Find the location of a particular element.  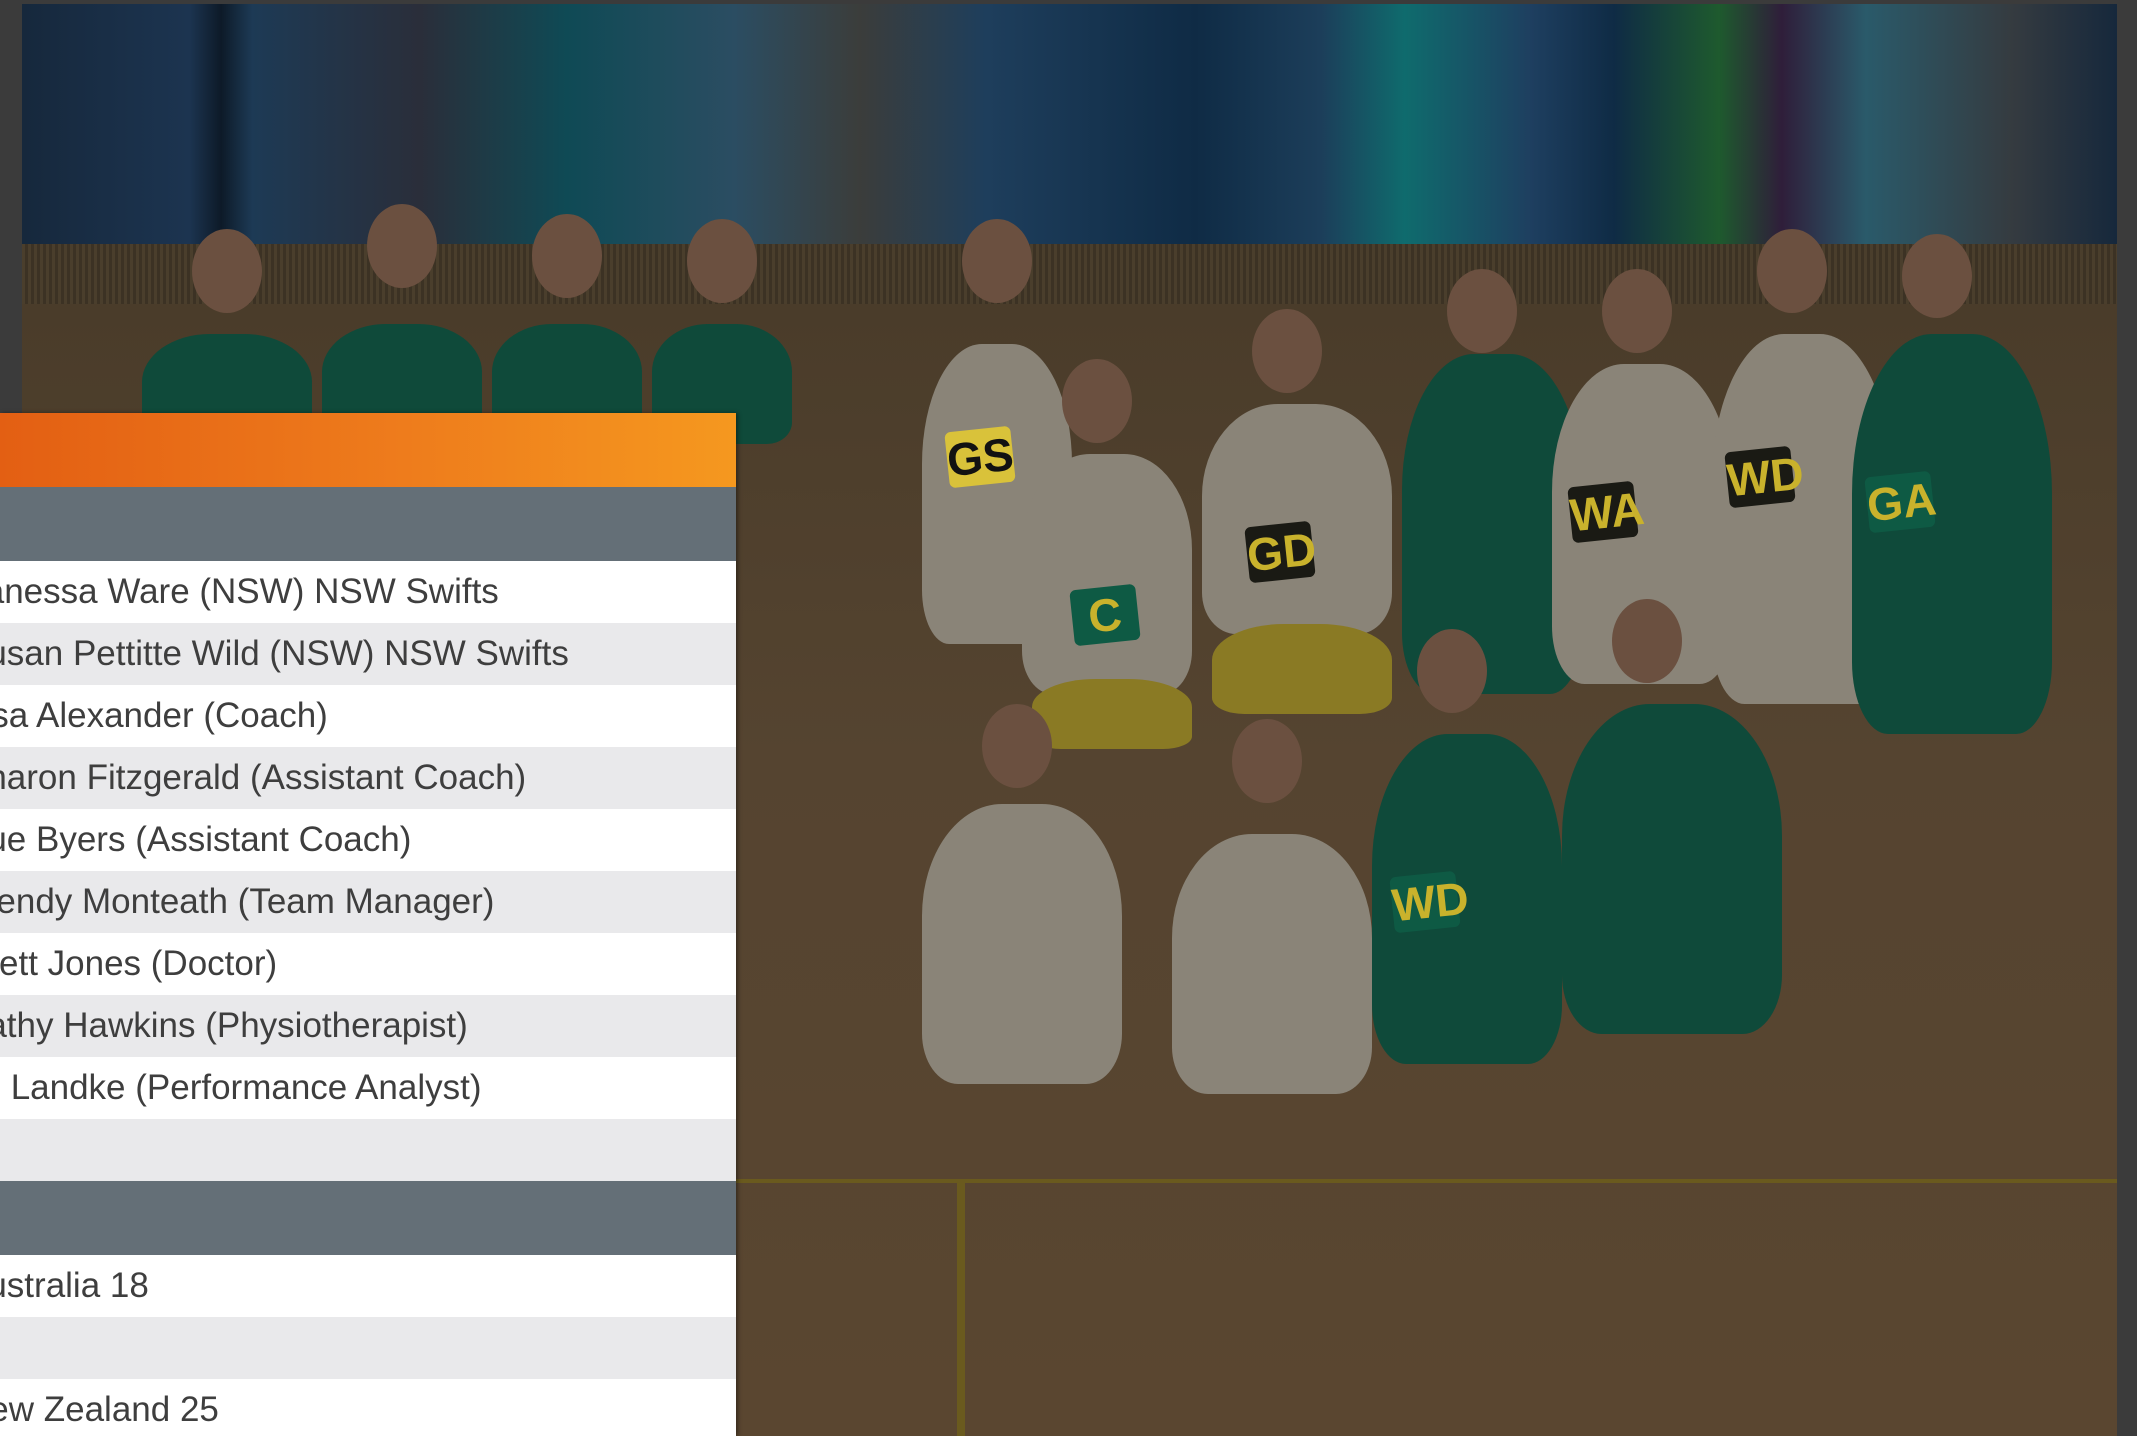

panel-header is located at coordinates (368, 450).